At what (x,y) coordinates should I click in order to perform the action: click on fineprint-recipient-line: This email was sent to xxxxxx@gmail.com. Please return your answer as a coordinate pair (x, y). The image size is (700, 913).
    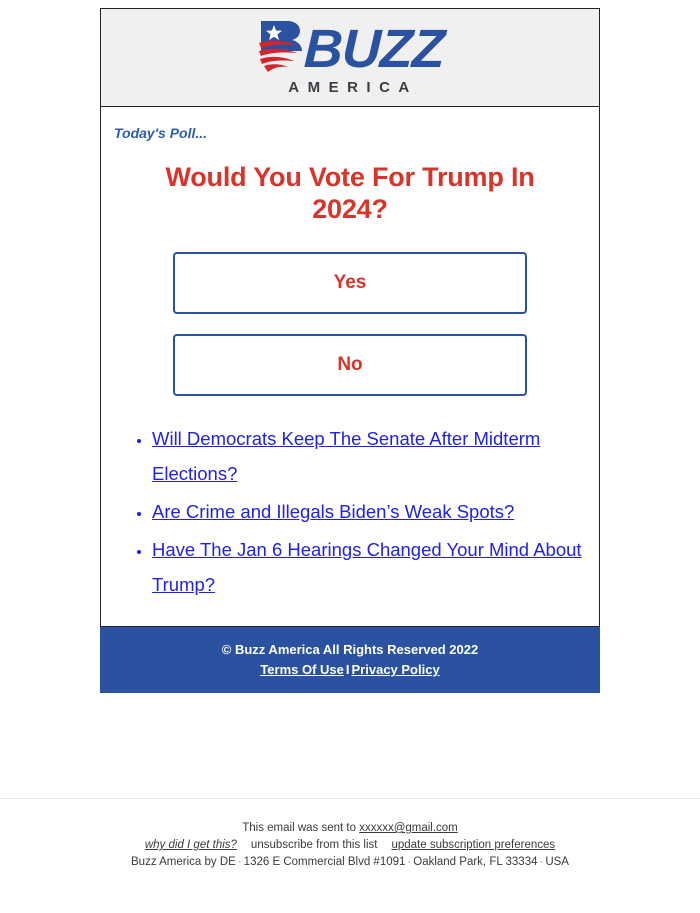
    Looking at the image, I should click on (350, 828).